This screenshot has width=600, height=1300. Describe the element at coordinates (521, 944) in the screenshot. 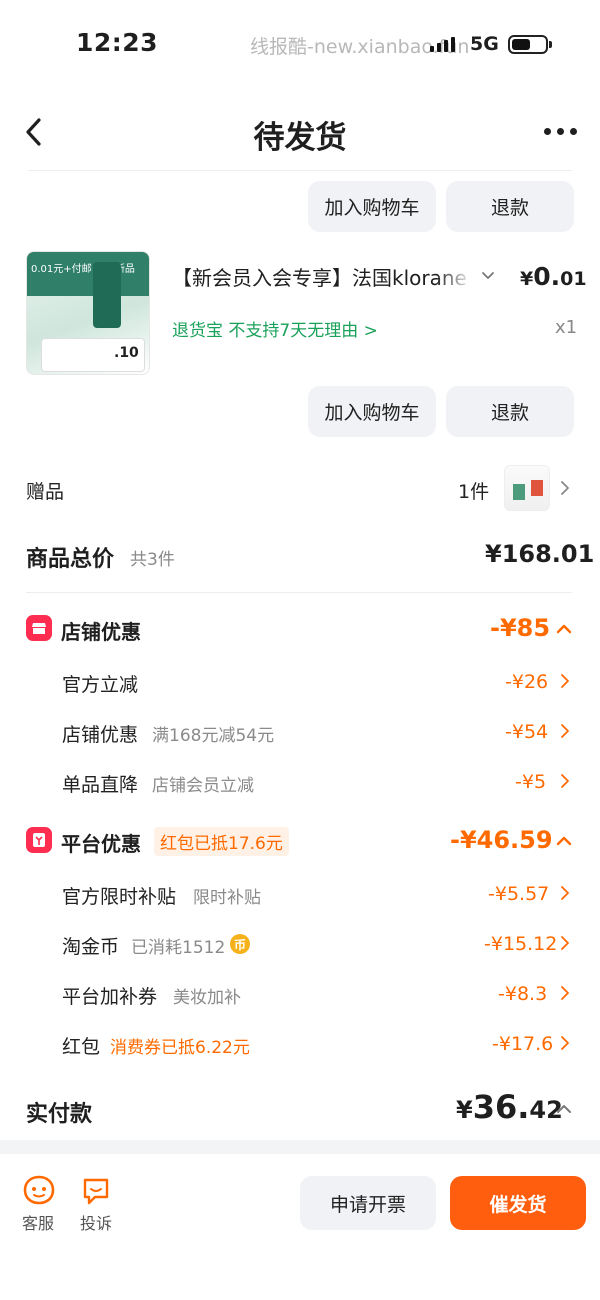

I see `discount-row-amount: -¥15.12` at that location.